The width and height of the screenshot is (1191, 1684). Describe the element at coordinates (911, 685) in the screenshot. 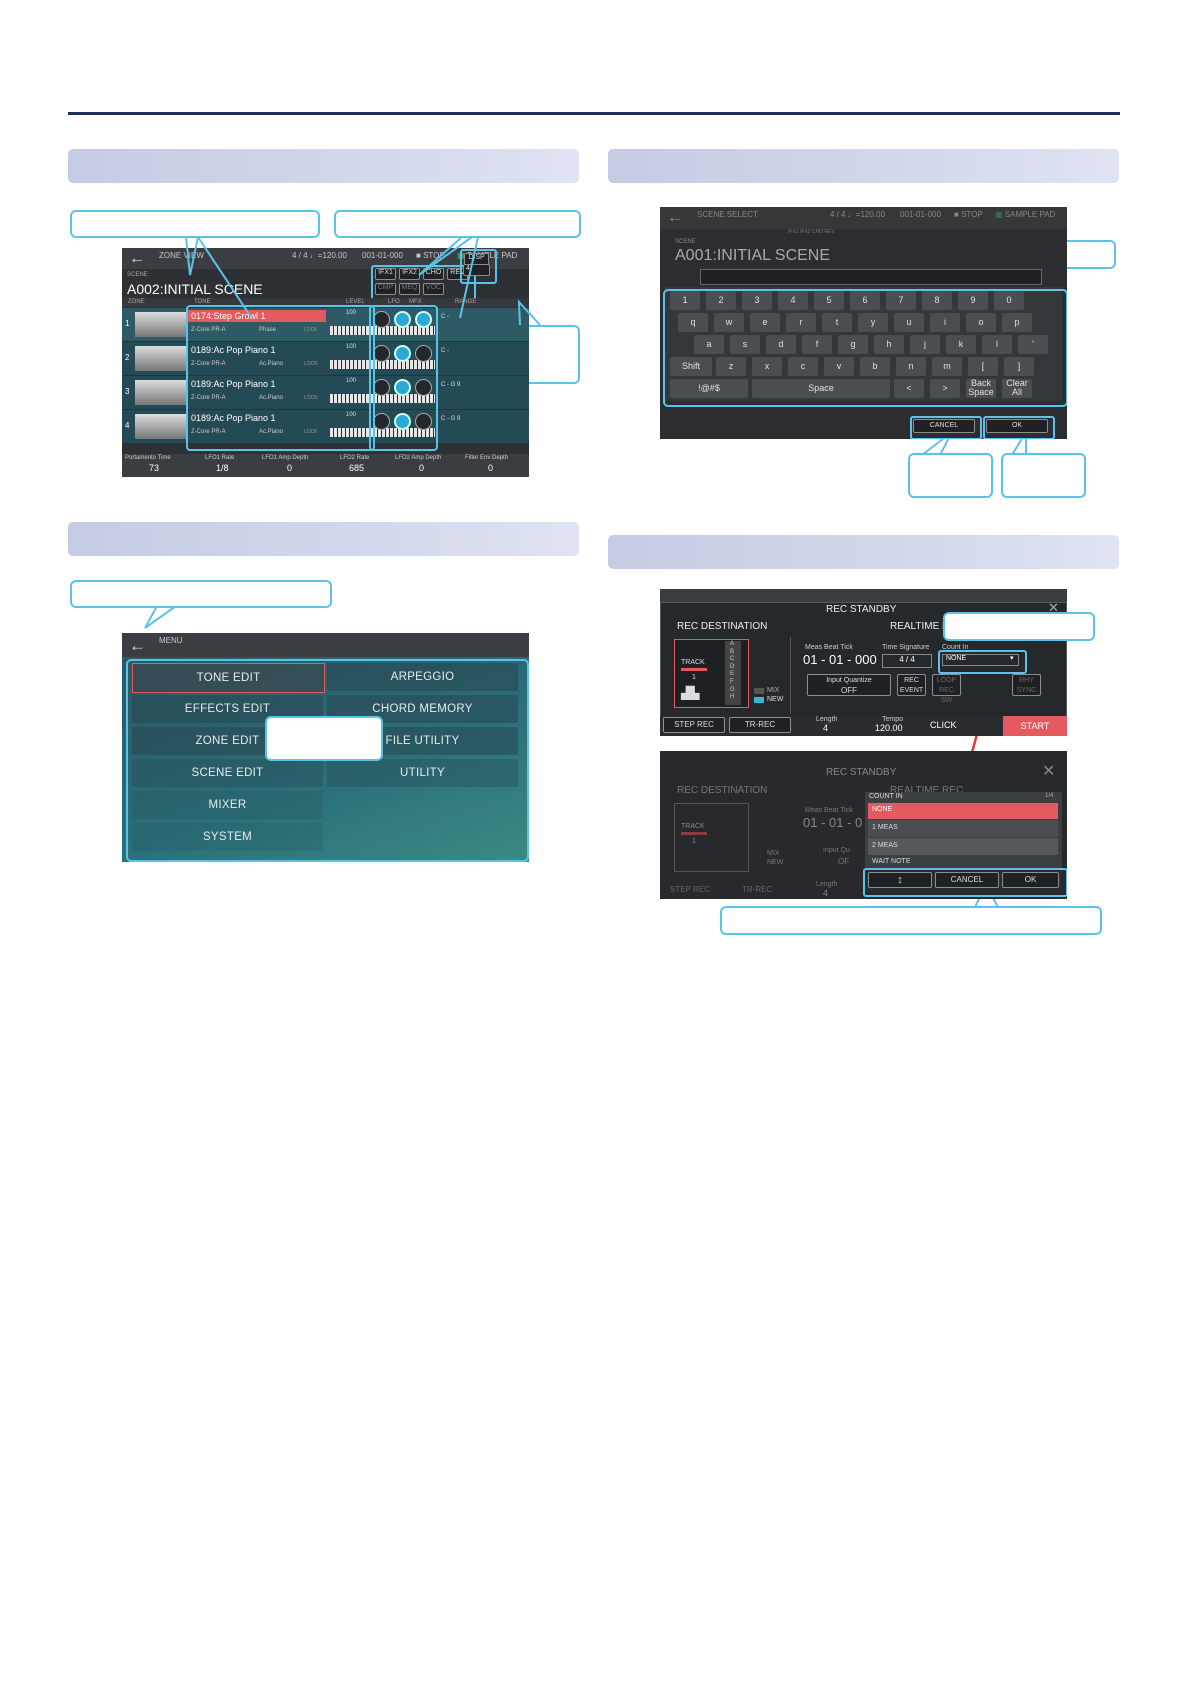

I see `rec-event-button: REC EVENT` at that location.